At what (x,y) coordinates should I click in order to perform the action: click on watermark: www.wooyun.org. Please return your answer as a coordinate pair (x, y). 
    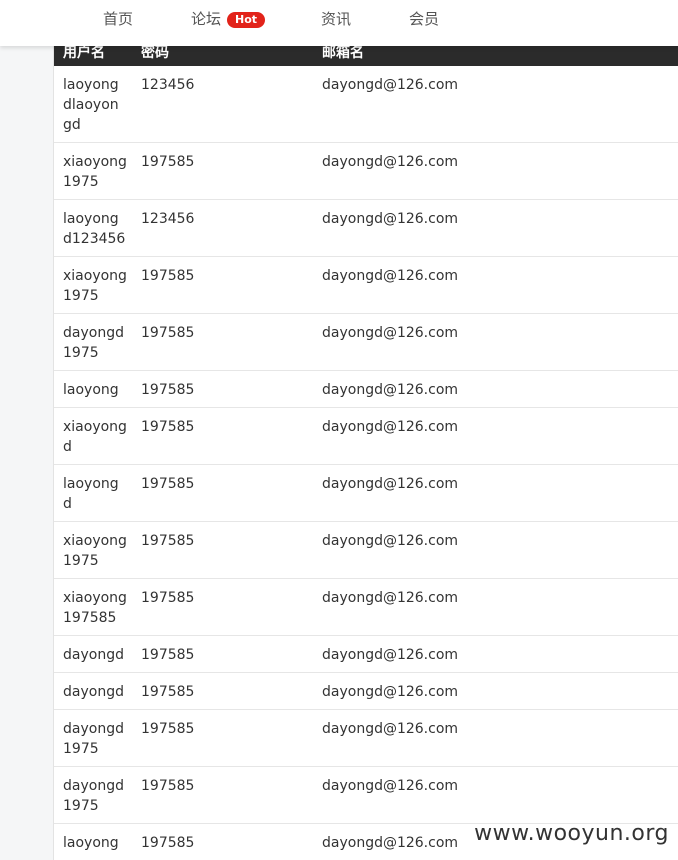
    Looking at the image, I should click on (571, 833).